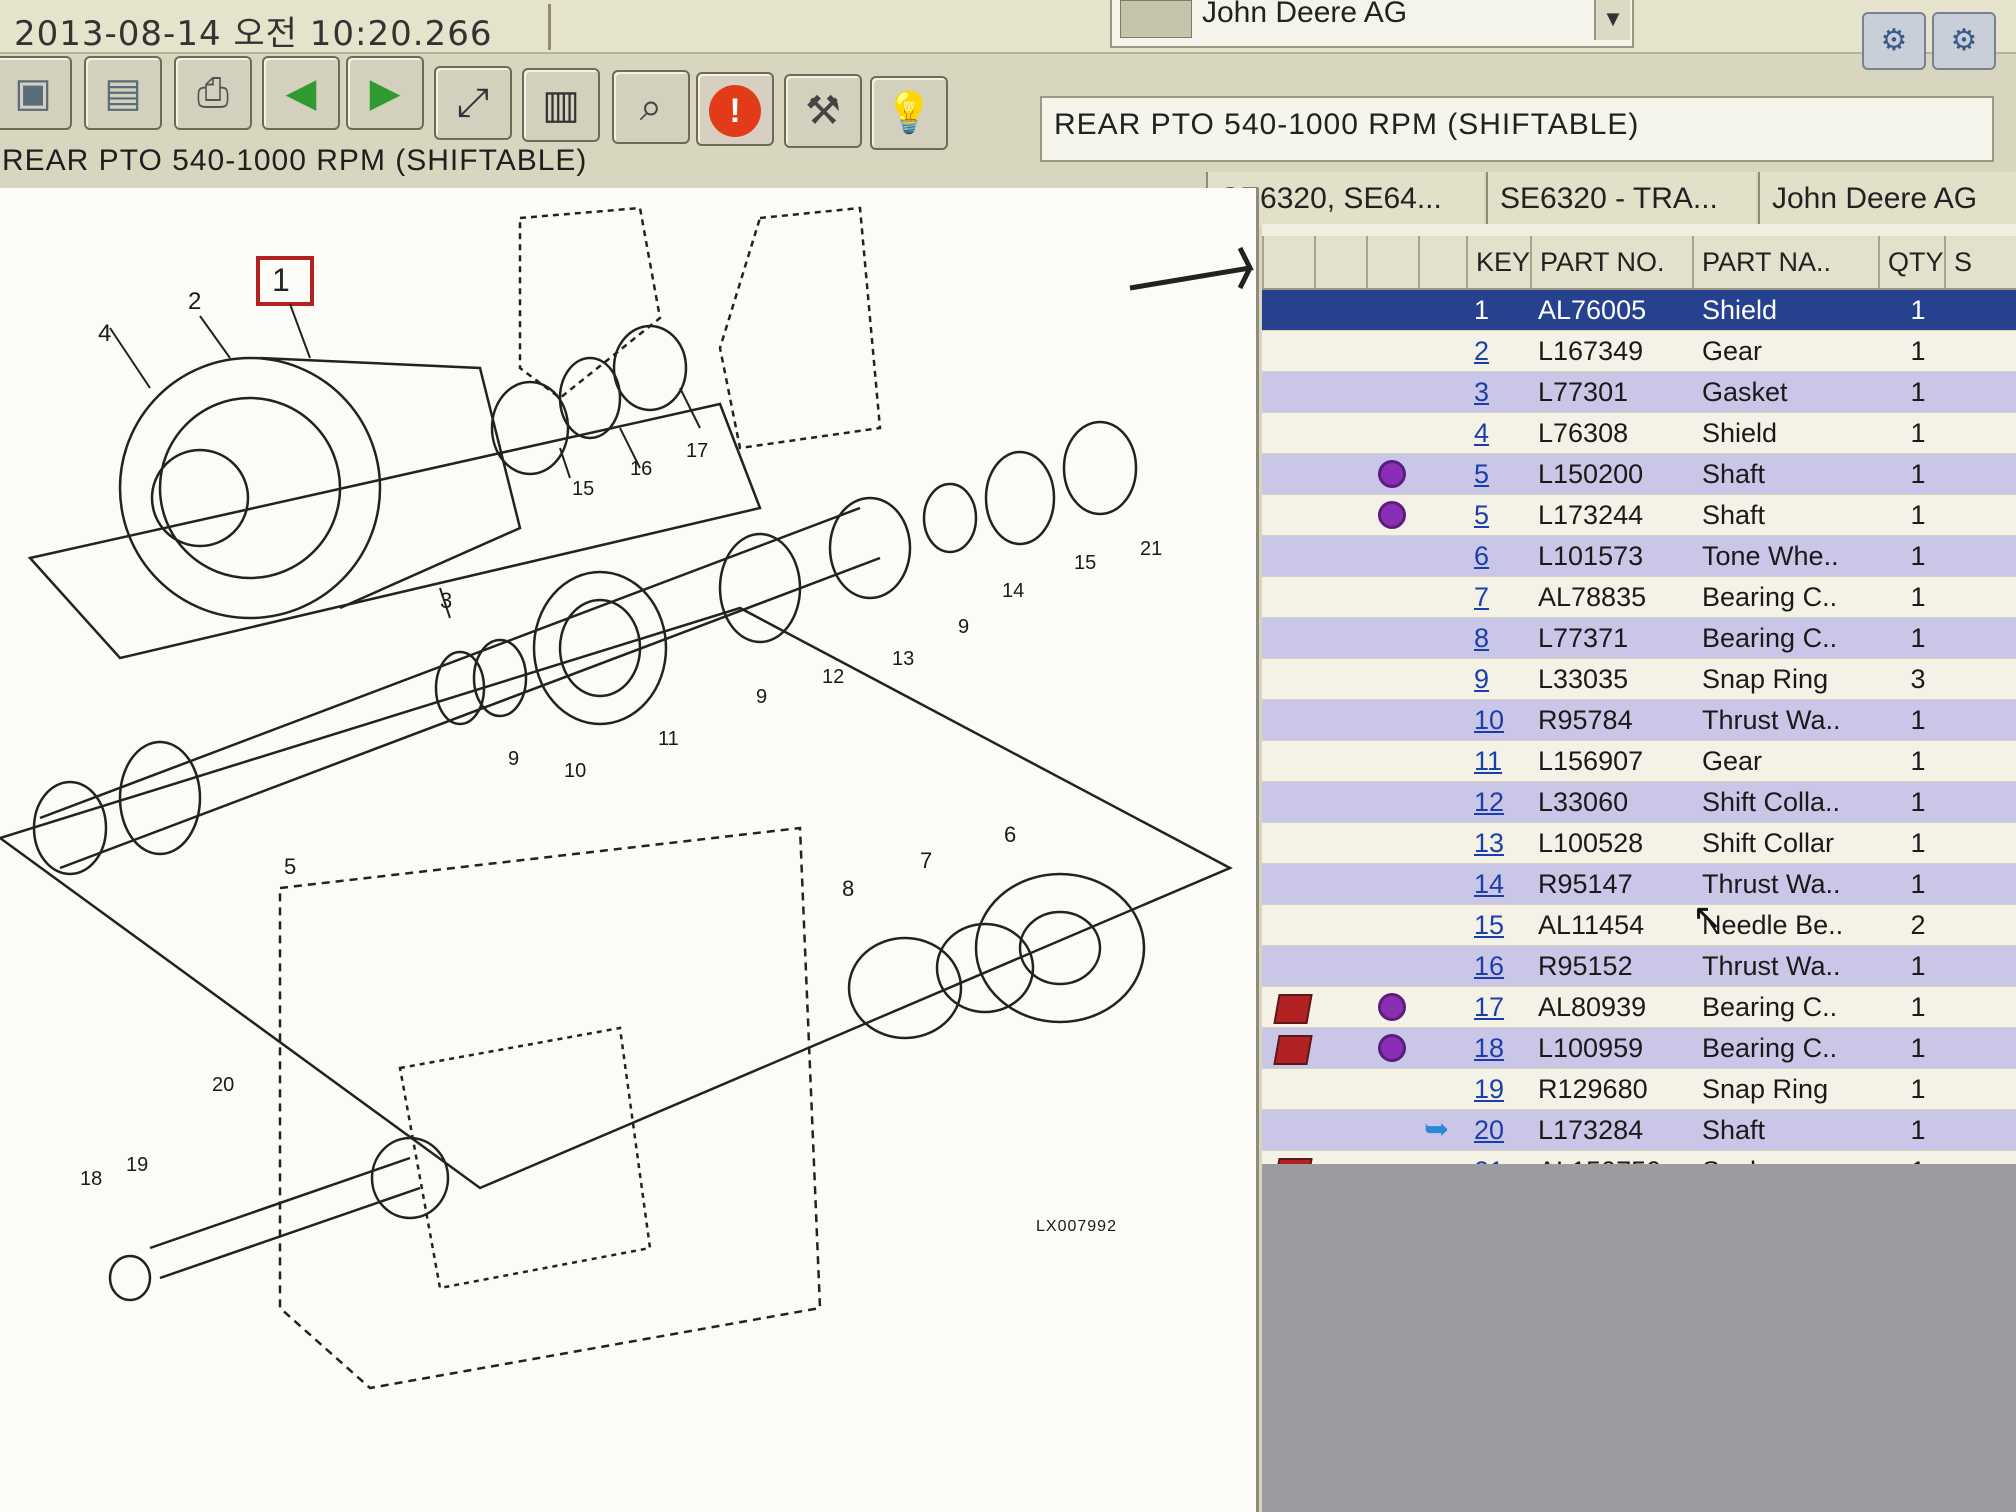 The width and height of the screenshot is (2016, 1512). What do you see at coordinates (1502, 351) in the screenshot?
I see `row-key: 2` at bounding box center [1502, 351].